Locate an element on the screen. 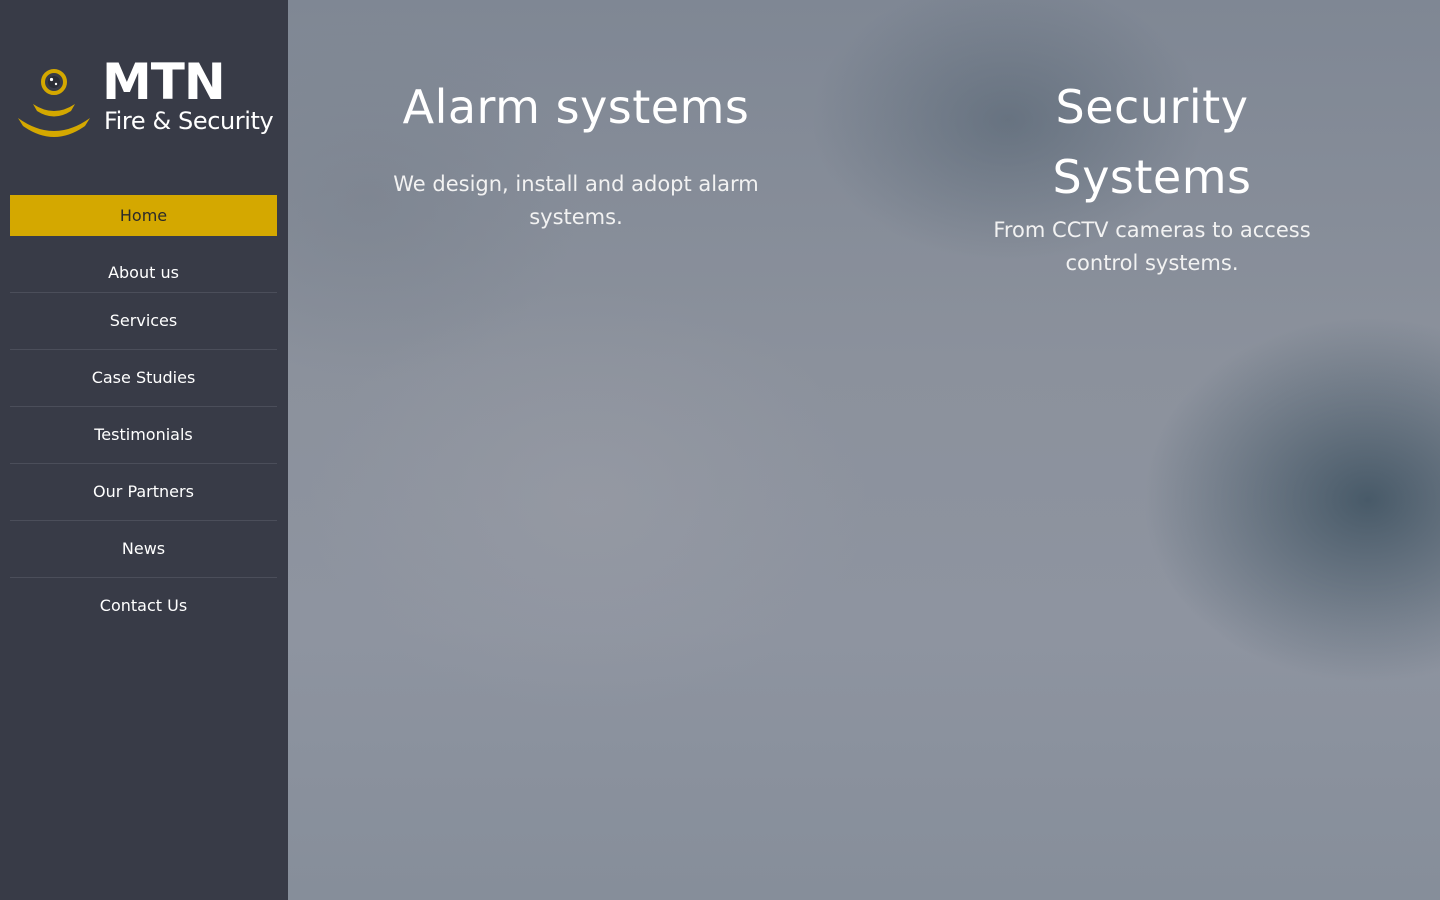 This screenshot has width=1440, height=900. logo-subtitle: Fire & Security is located at coordinates (189, 121).